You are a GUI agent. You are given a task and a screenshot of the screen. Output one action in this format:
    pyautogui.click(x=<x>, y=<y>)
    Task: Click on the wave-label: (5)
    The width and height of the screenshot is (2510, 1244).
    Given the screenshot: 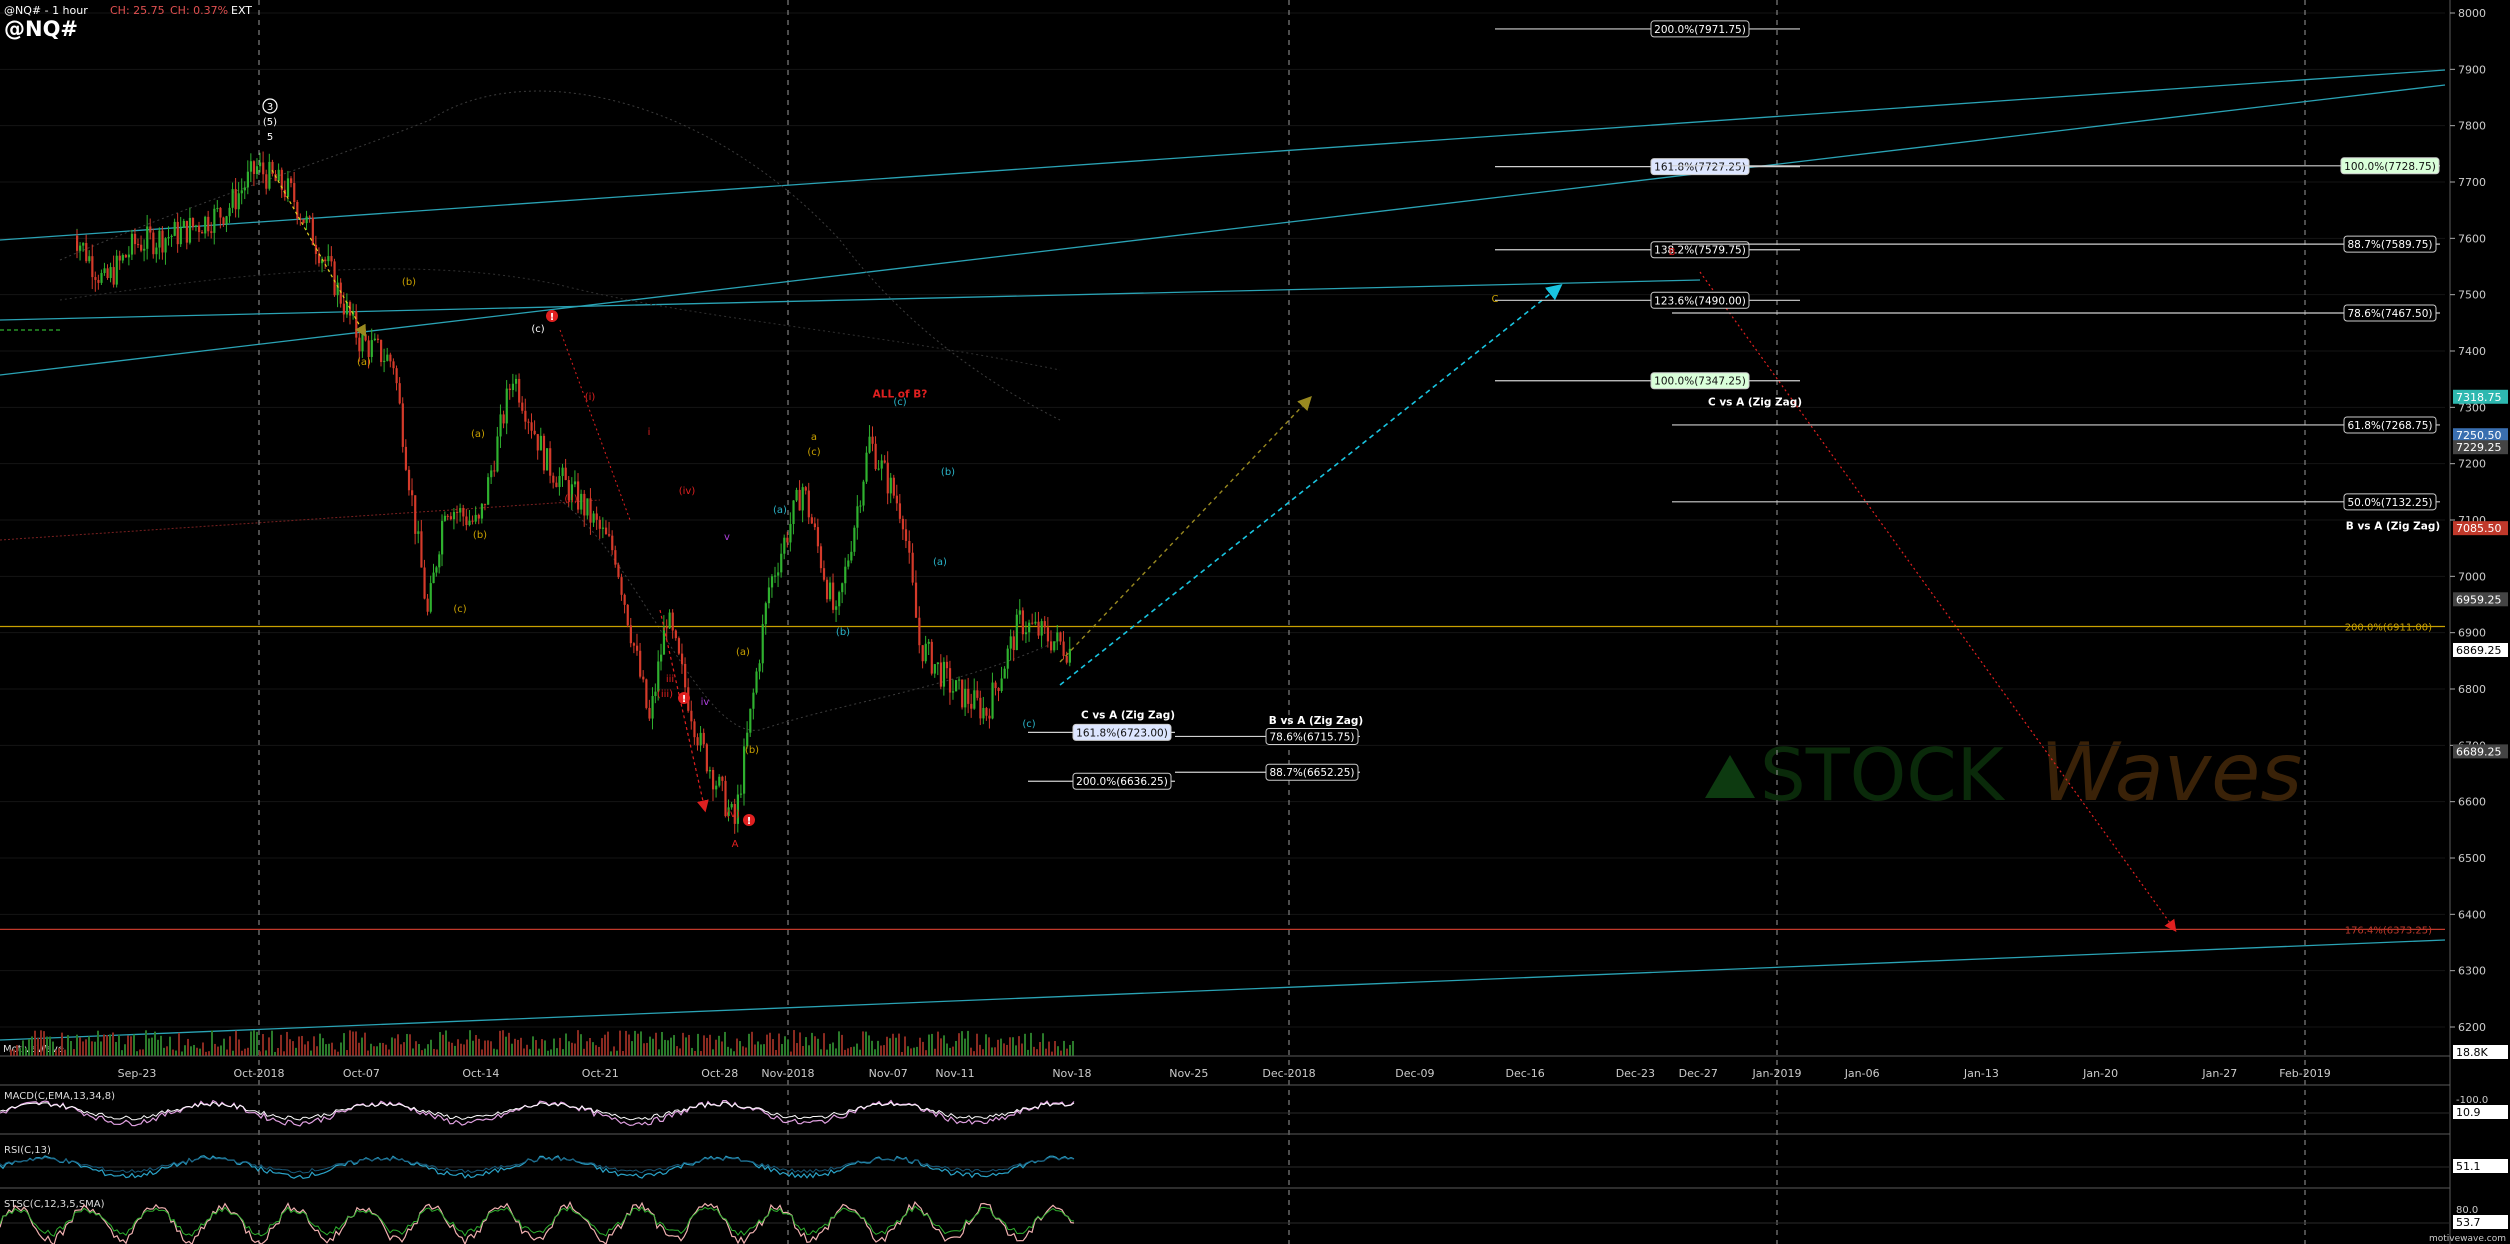 What is the action you would take?
    pyautogui.click(x=270, y=122)
    